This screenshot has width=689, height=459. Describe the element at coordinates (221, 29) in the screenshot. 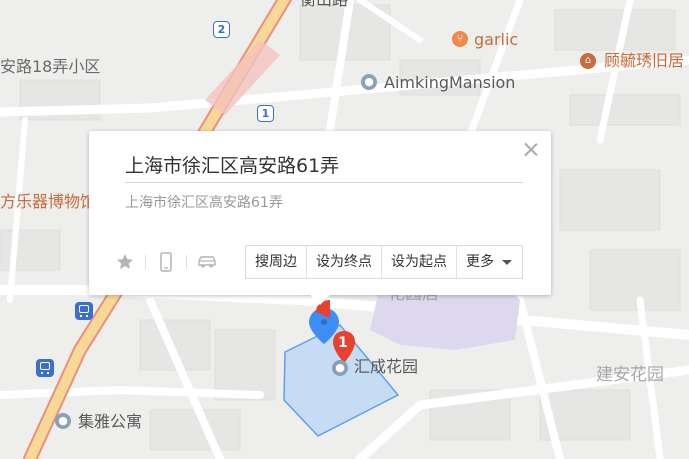

I see `route-shield: 2` at that location.